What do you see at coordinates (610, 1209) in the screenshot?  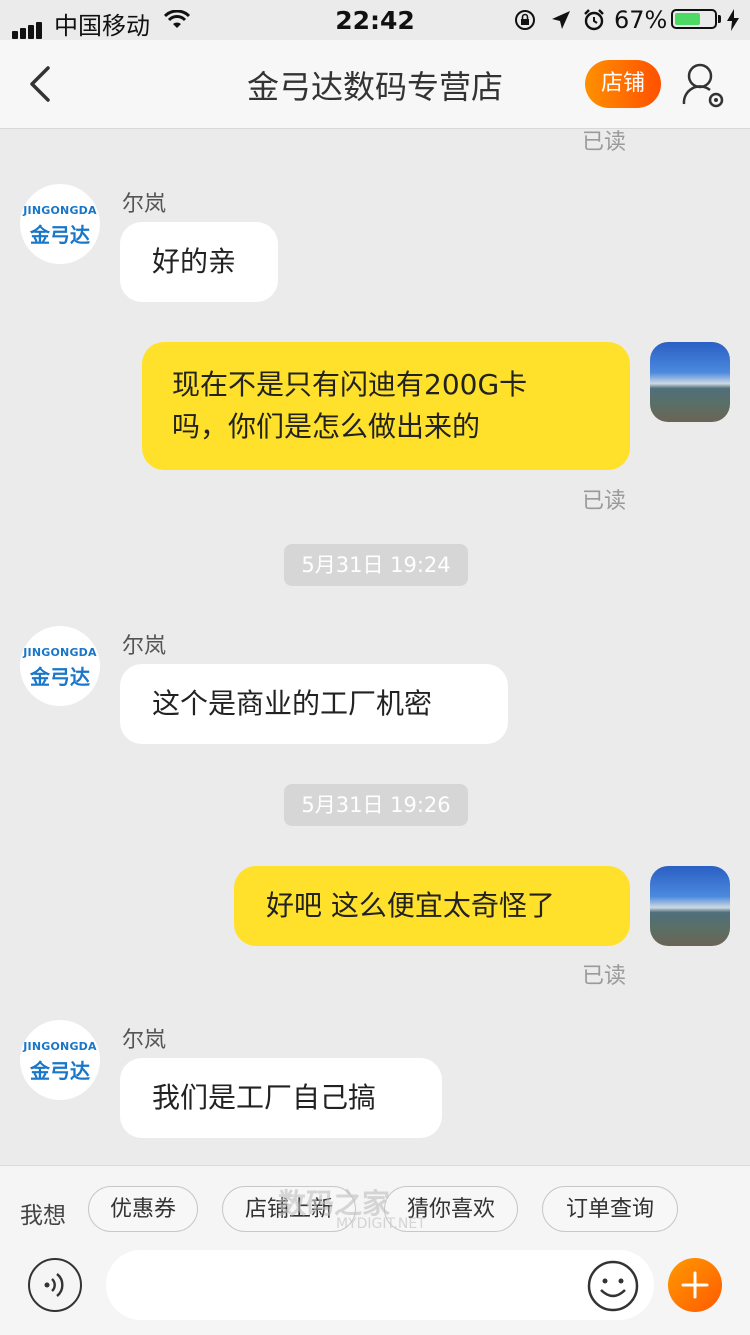 I see `chip-order-lookup: 订单查询` at bounding box center [610, 1209].